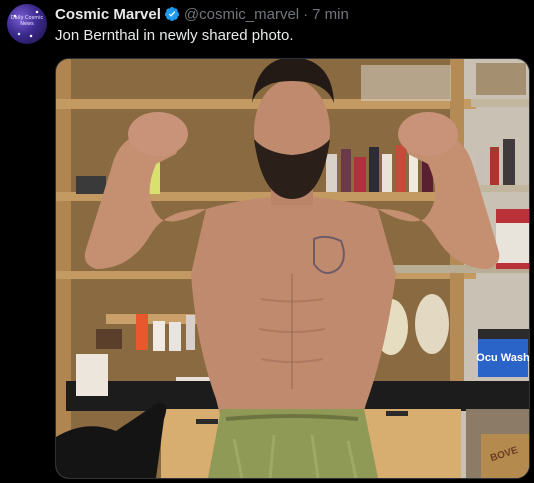  What do you see at coordinates (330, 14) in the screenshot?
I see `timestamp: 7 min` at bounding box center [330, 14].